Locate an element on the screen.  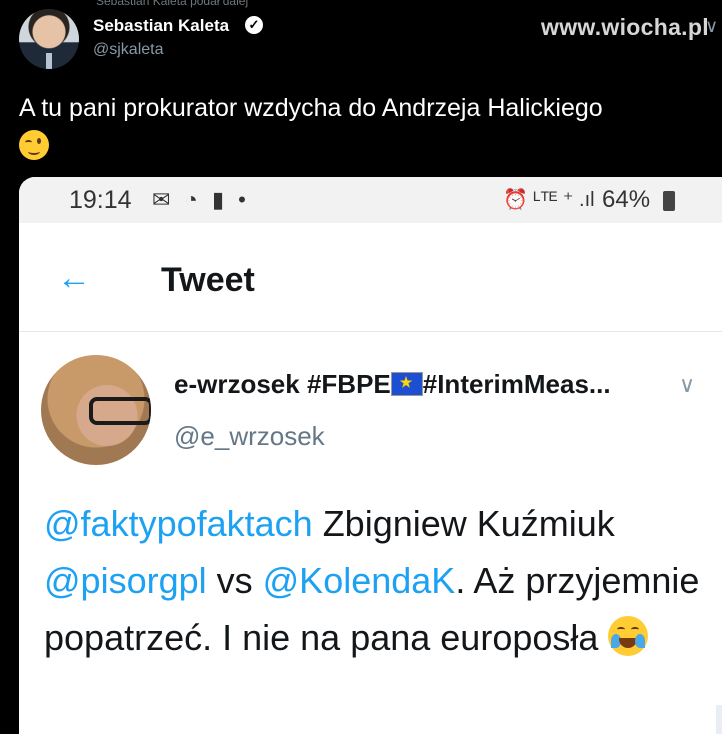
author-handle: @sjkaleta is located at coordinates (128, 50).